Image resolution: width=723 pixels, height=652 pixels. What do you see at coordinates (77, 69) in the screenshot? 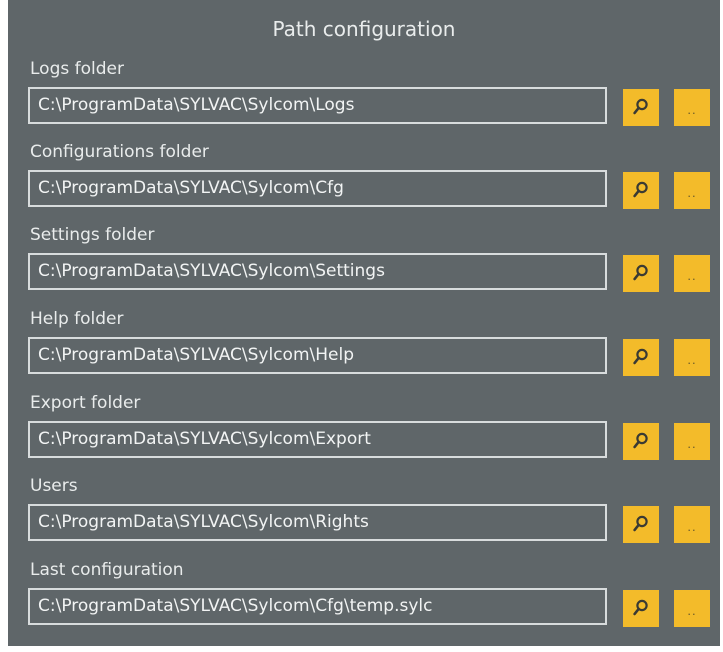
I see `logs-folder-label: Logs folder` at bounding box center [77, 69].